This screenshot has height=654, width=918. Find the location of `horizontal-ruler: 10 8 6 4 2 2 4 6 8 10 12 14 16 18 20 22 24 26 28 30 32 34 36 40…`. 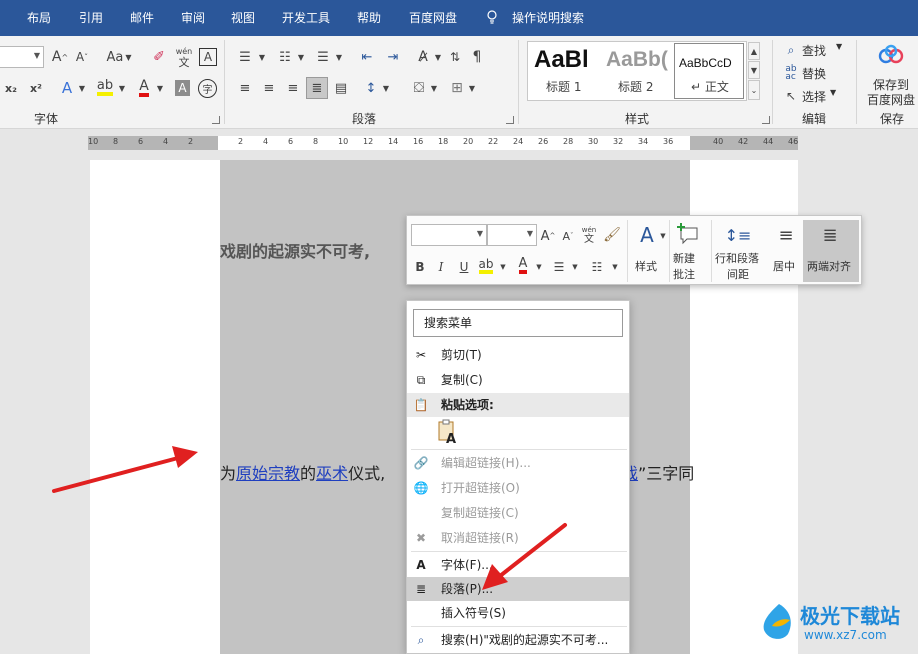

horizontal-ruler: 10 8 6 4 2 2 4 6 8 10 12 14 16 18 20 22 24 26 28 30 32 34 36 40… is located at coordinates (443, 142).